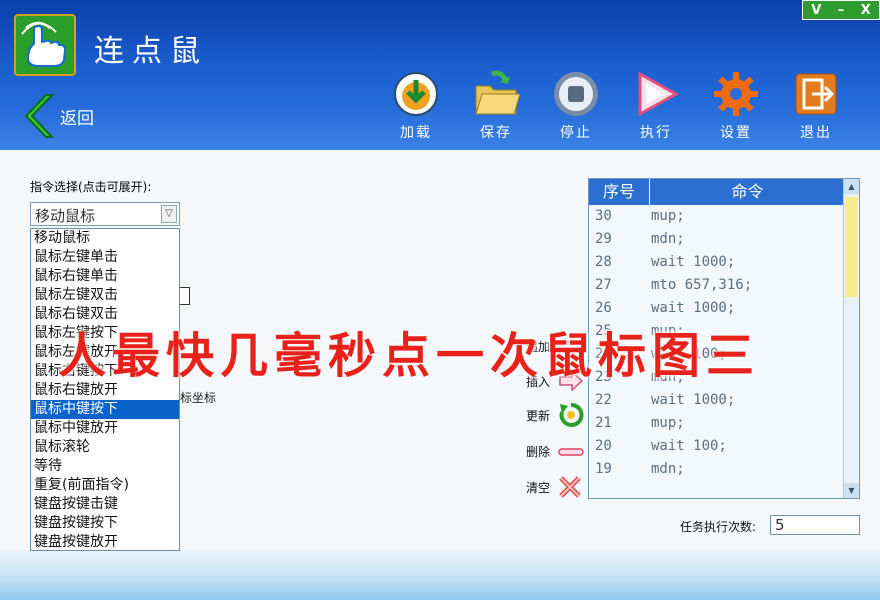 This screenshot has height=600, width=880. I want to click on command-select: 移动鼠标 ▽, so click(105, 214).